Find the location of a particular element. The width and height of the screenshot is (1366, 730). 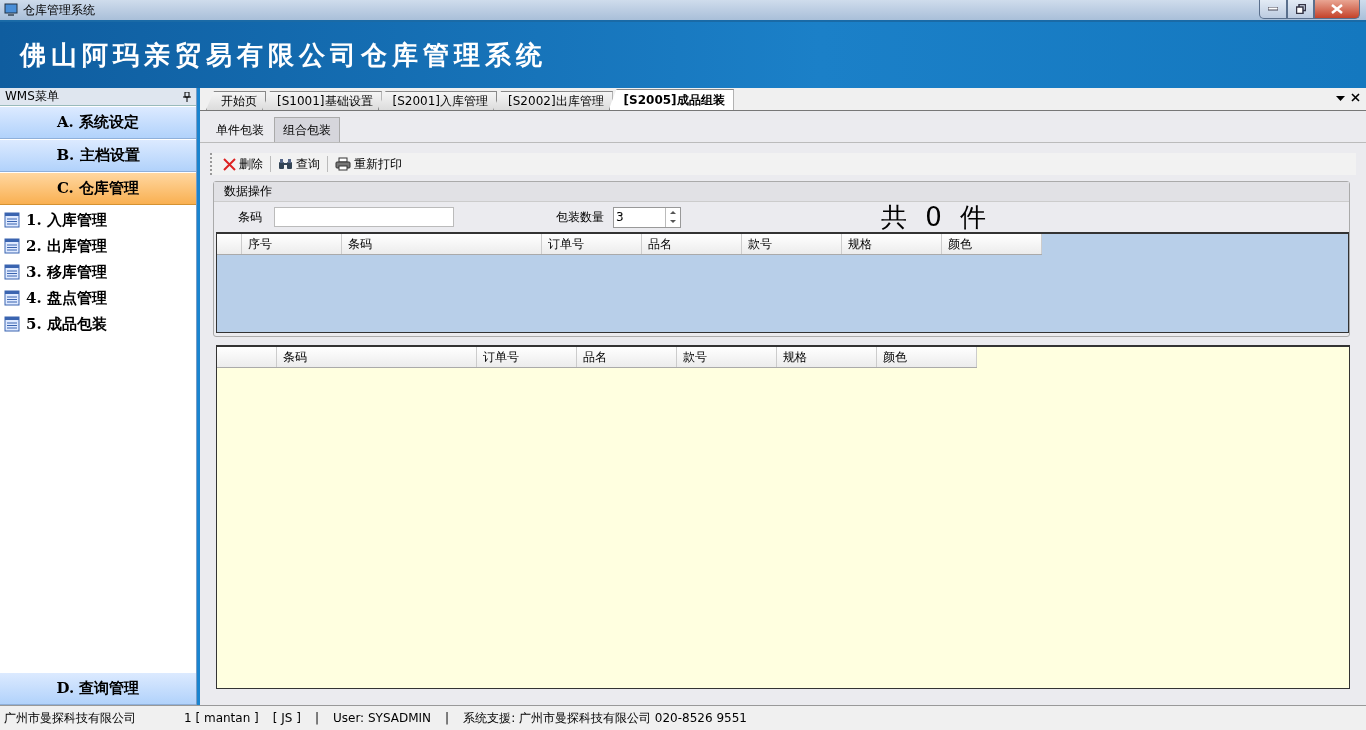

status-text: 1 [ mantan ] is located at coordinates (221, 718).